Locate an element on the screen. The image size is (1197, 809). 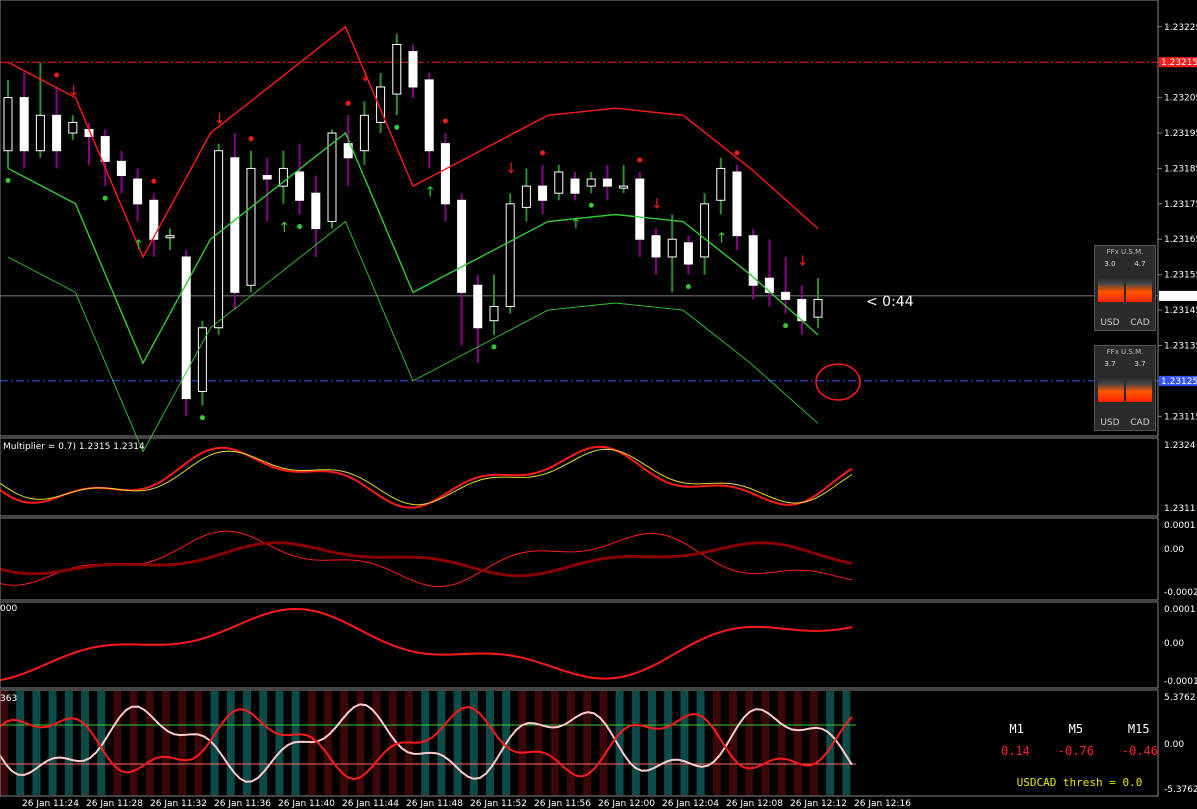
price-tick-label: 1.23115 is located at coordinates (1180, 417).